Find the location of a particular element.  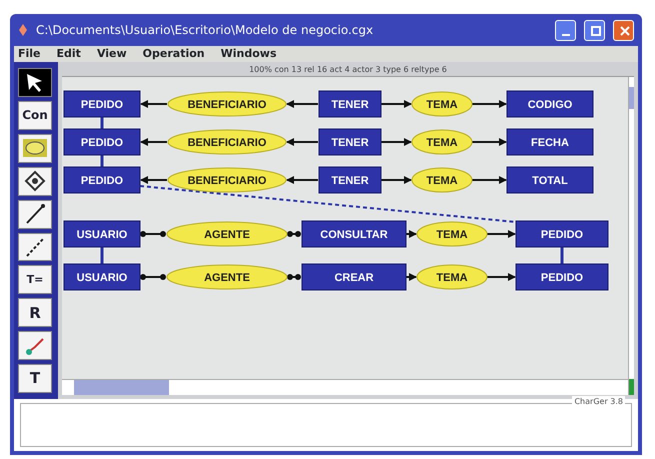

app-icon is located at coordinates (23, 30).